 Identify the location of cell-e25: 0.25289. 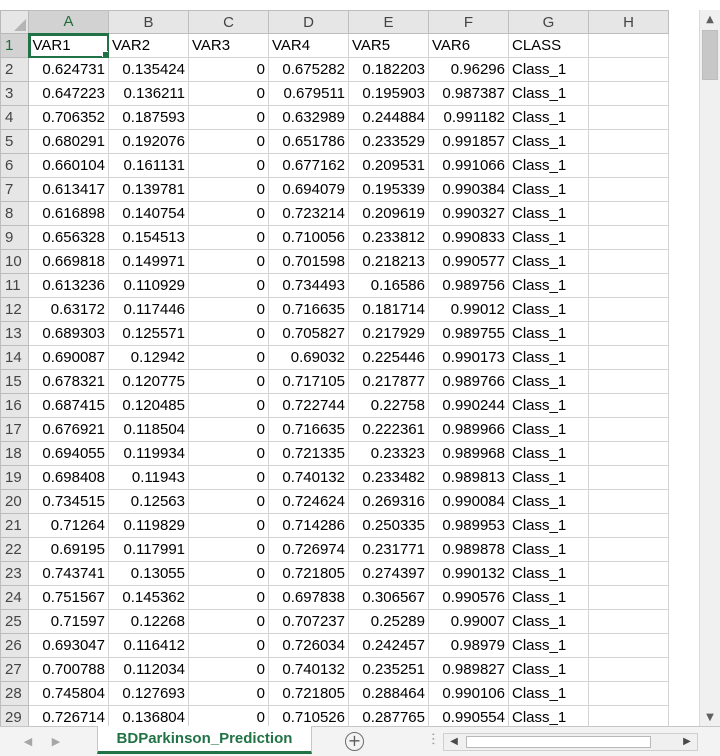
(388, 621).